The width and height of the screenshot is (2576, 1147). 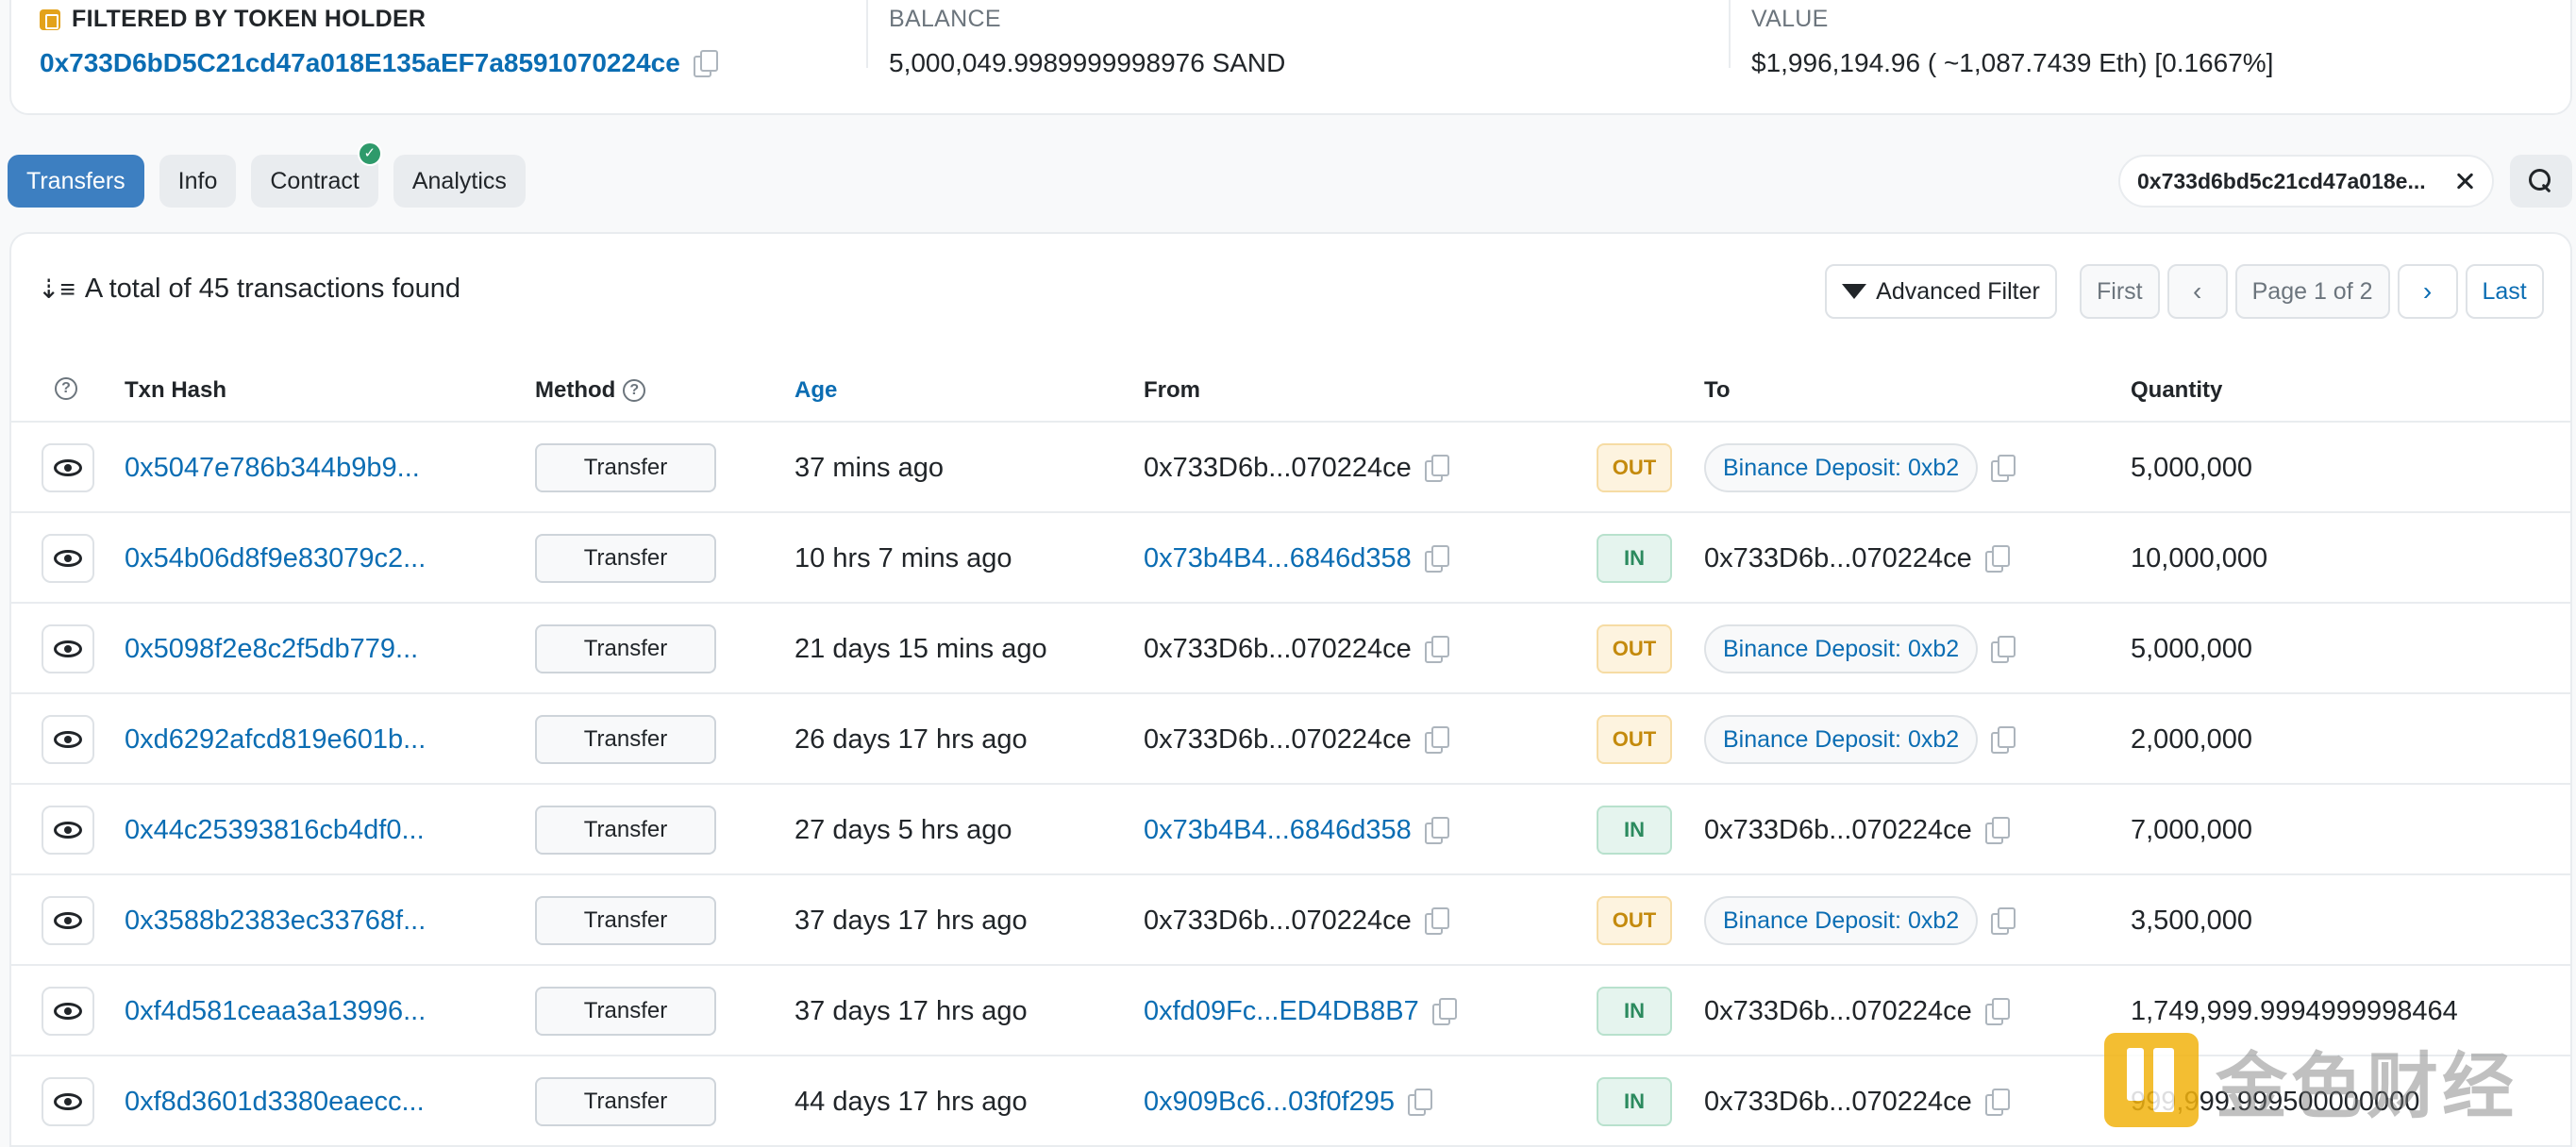 I want to click on pagination: First ‹ Page 1 of 2 › Last, so click(x=2312, y=291).